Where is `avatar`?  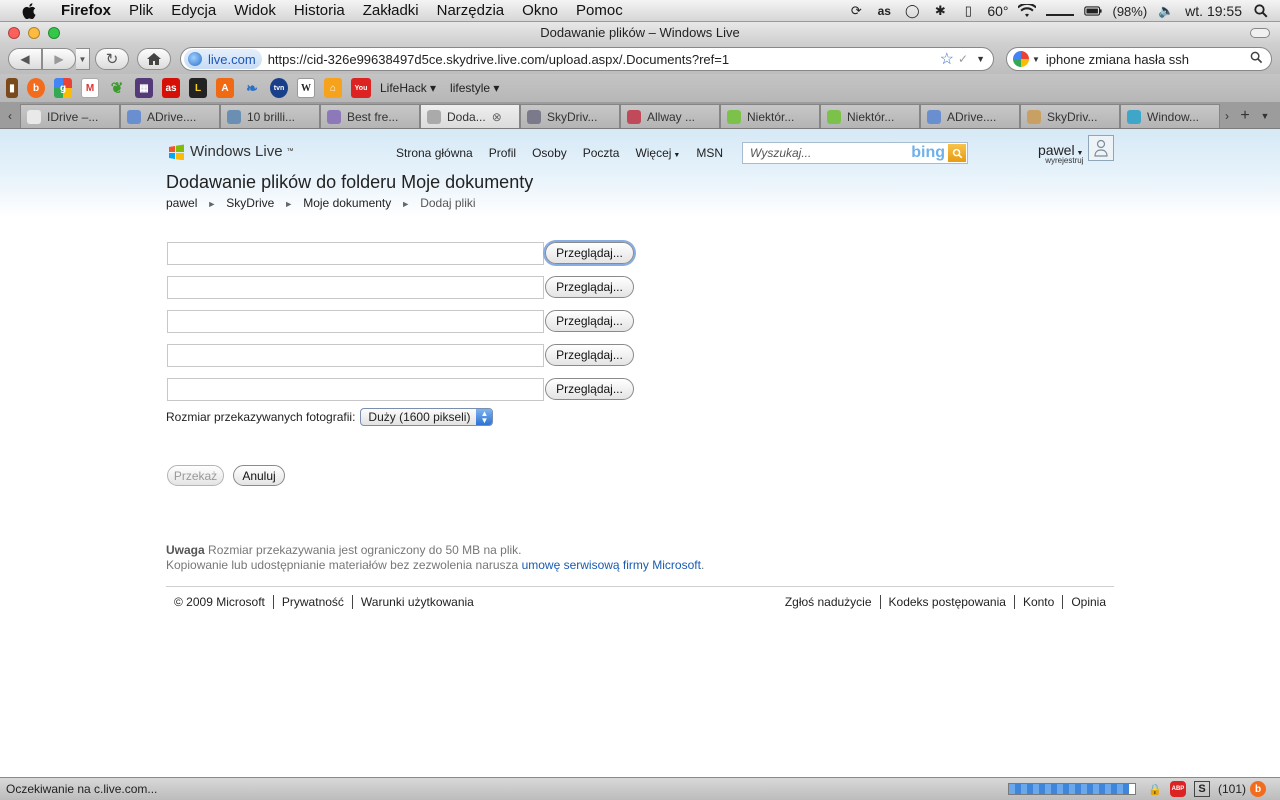 avatar is located at coordinates (1101, 148).